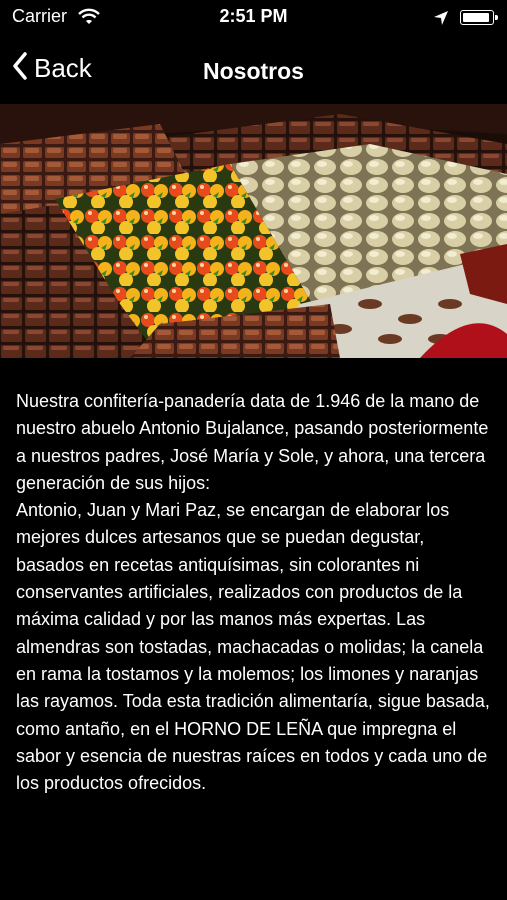 The height and width of the screenshot is (900, 507). Describe the element at coordinates (496, 17) in the screenshot. I see `battery-nub` at that location.